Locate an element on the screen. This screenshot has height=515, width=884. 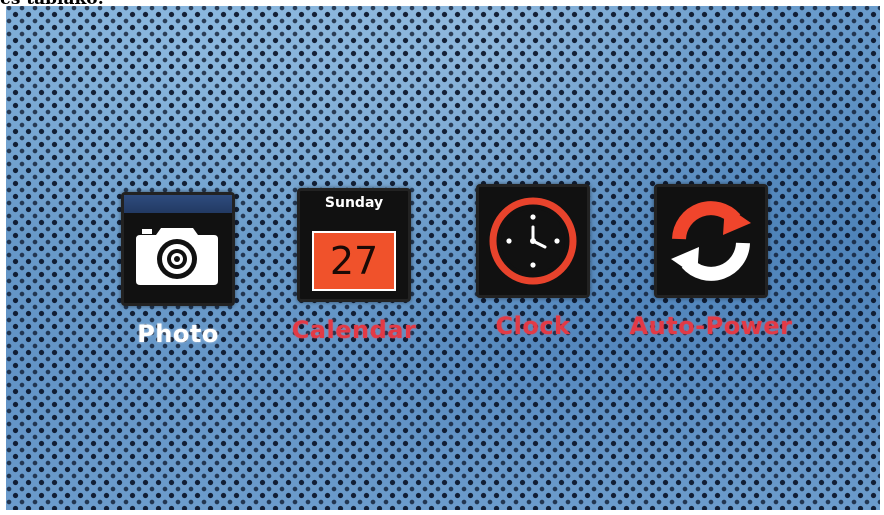
clock-tile is located at coordinates (533, 241).